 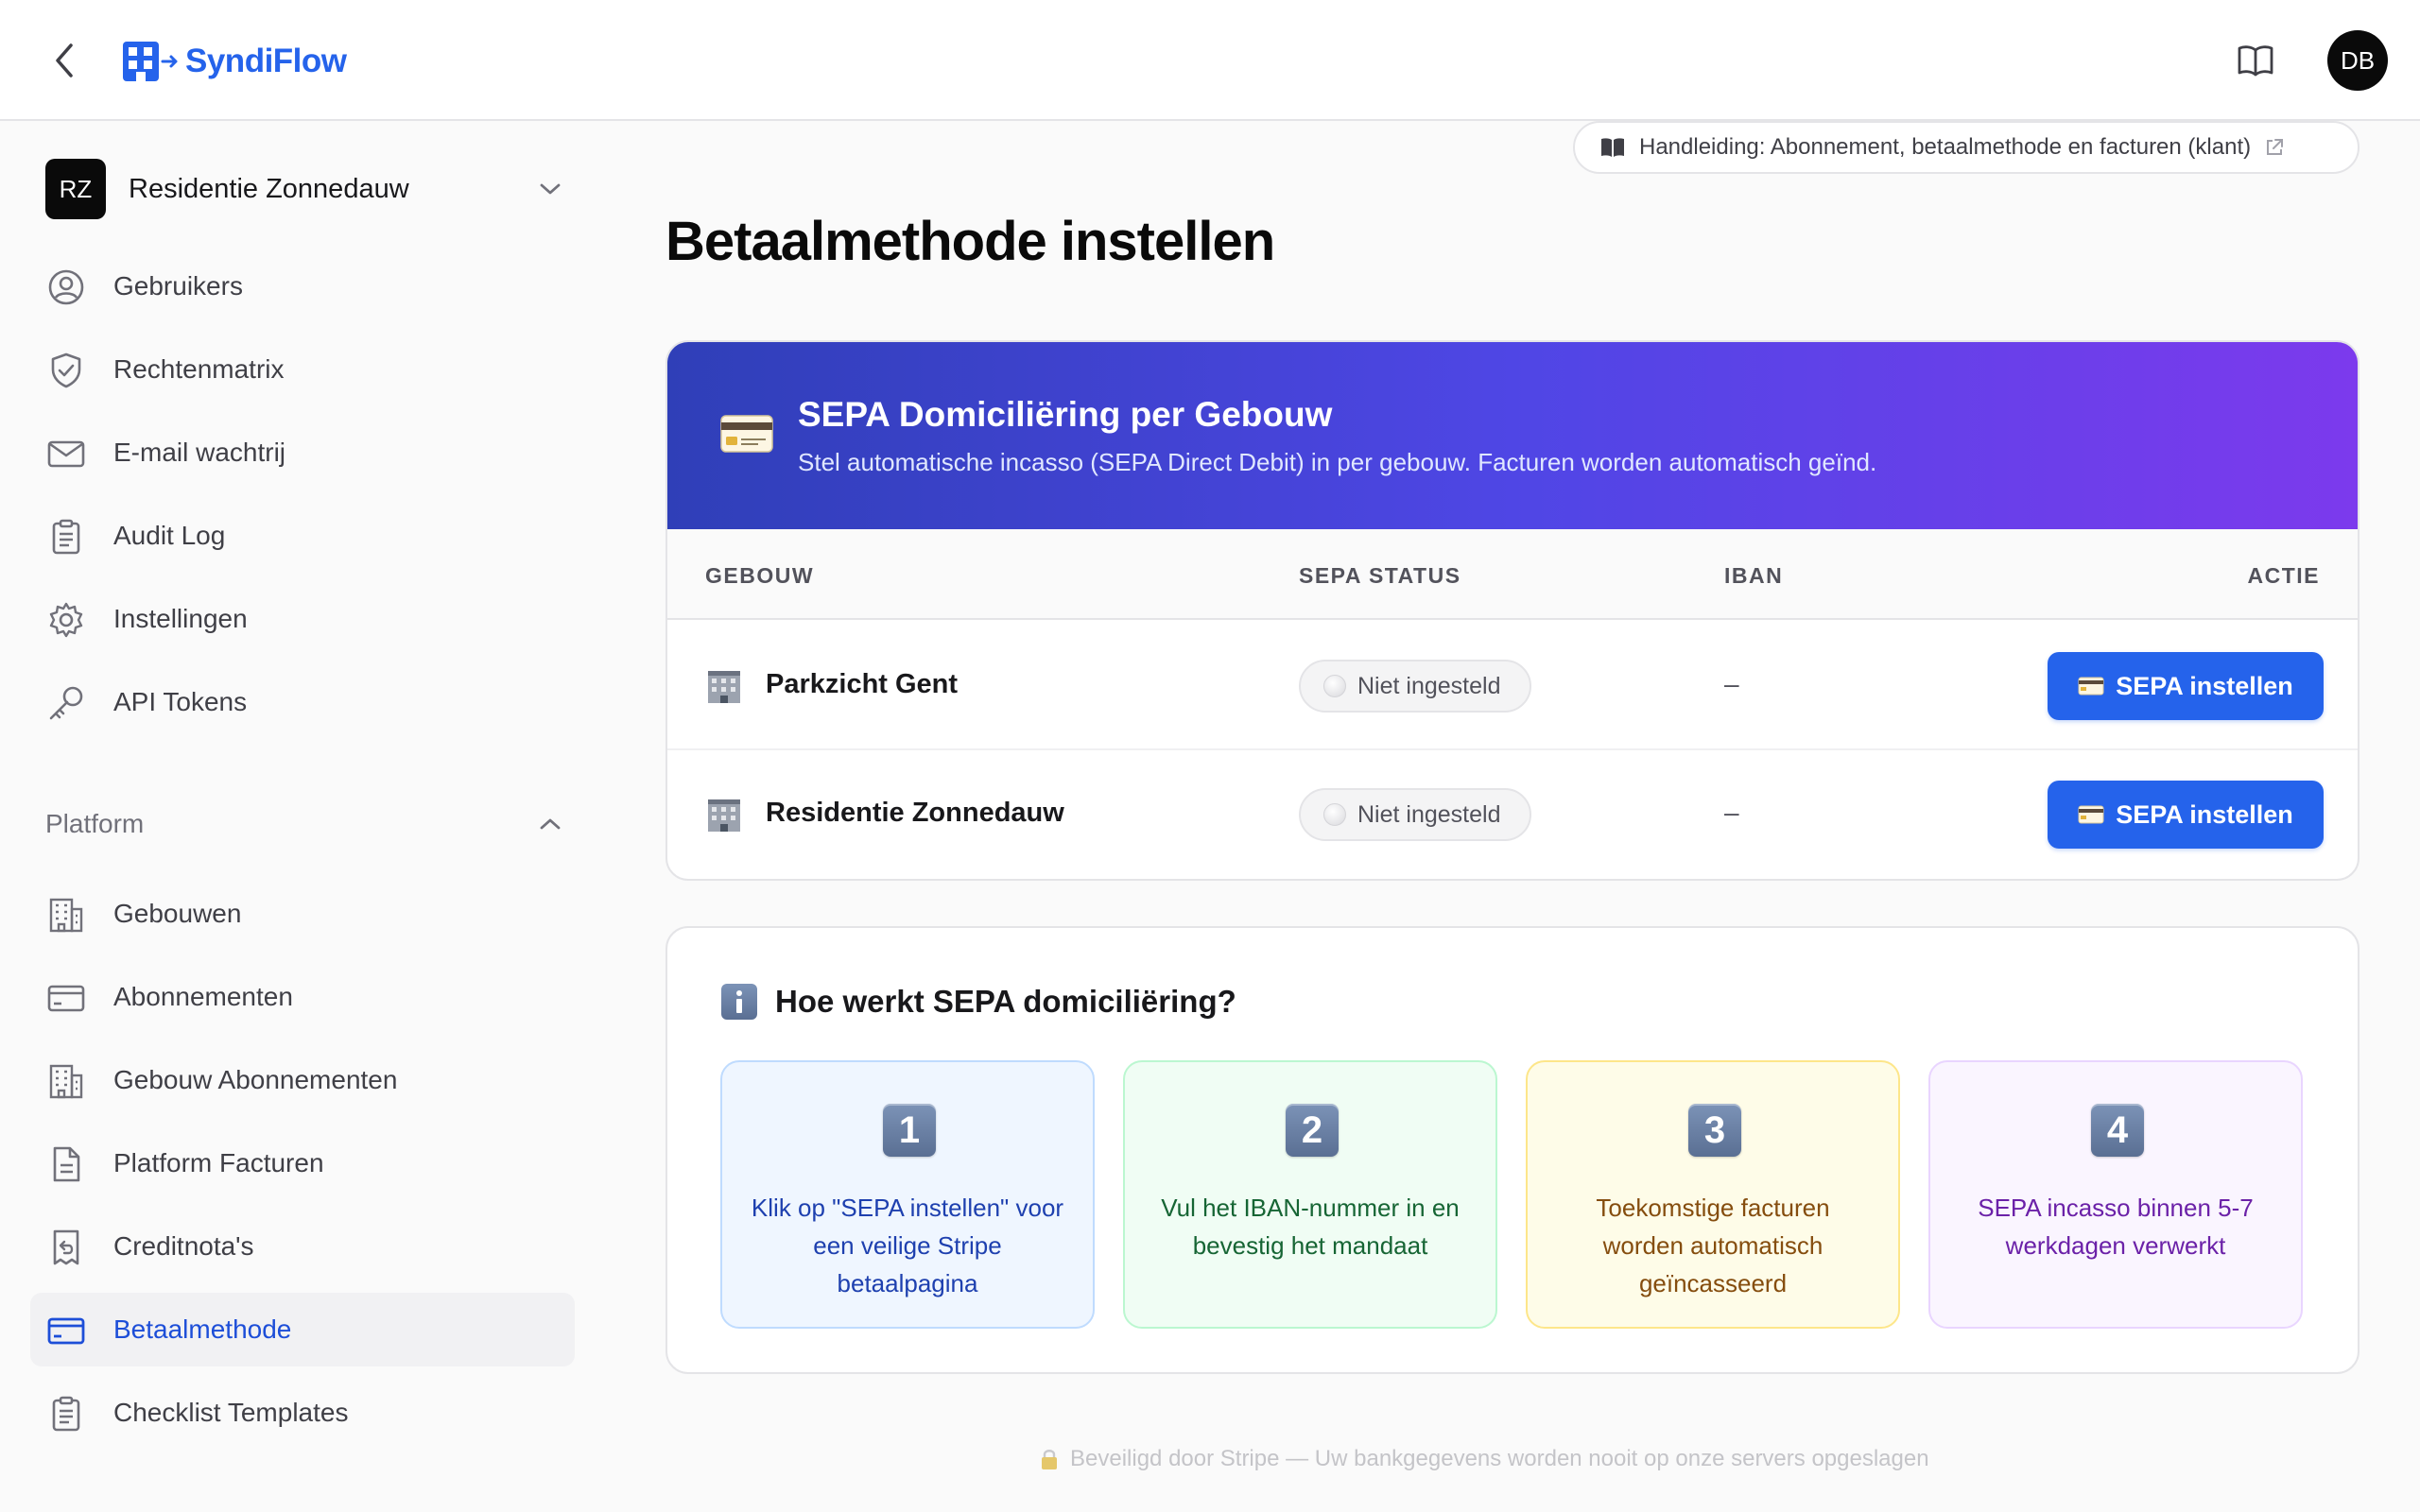 I want to click on key-icon, so click(x=66, y=703).